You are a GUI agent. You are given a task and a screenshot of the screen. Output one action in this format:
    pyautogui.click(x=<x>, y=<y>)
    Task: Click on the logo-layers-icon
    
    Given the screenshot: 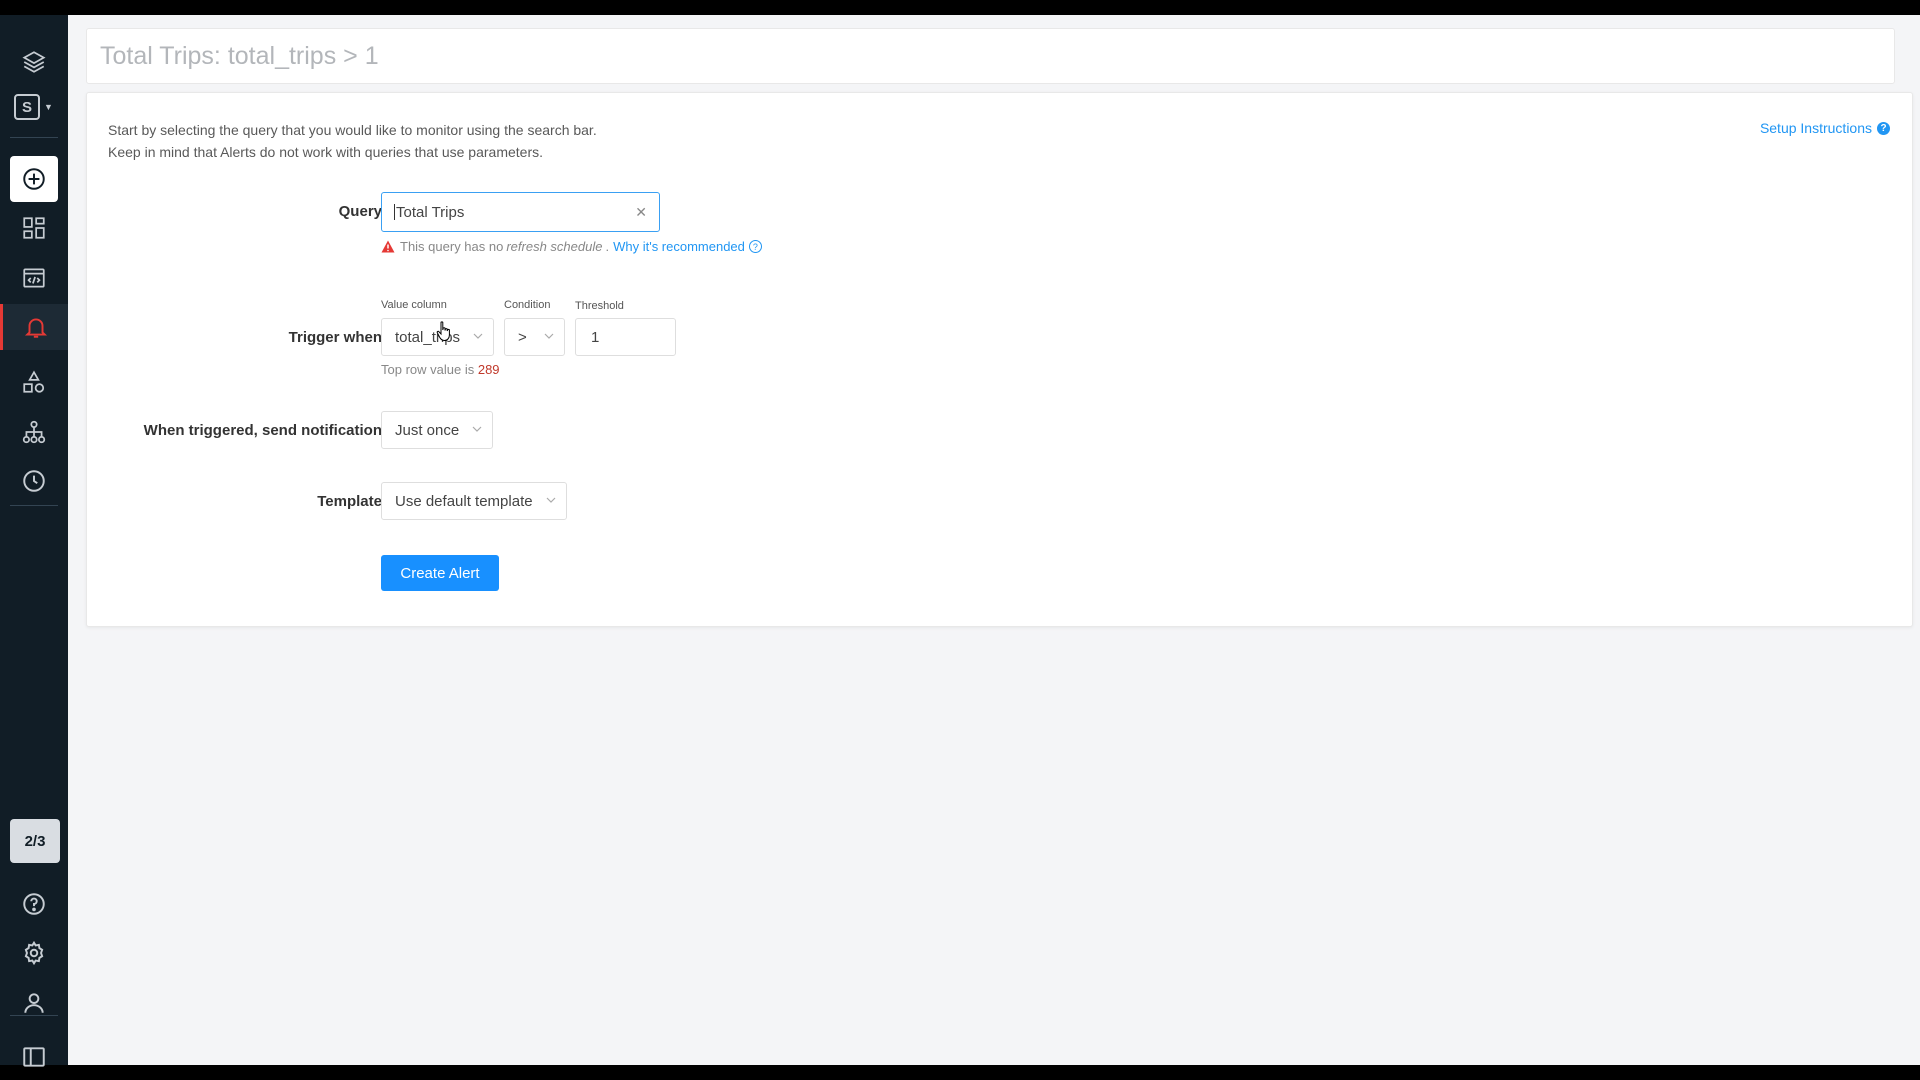 What is the action you would take?
    pyautogui.click(x=34, y=62)
    